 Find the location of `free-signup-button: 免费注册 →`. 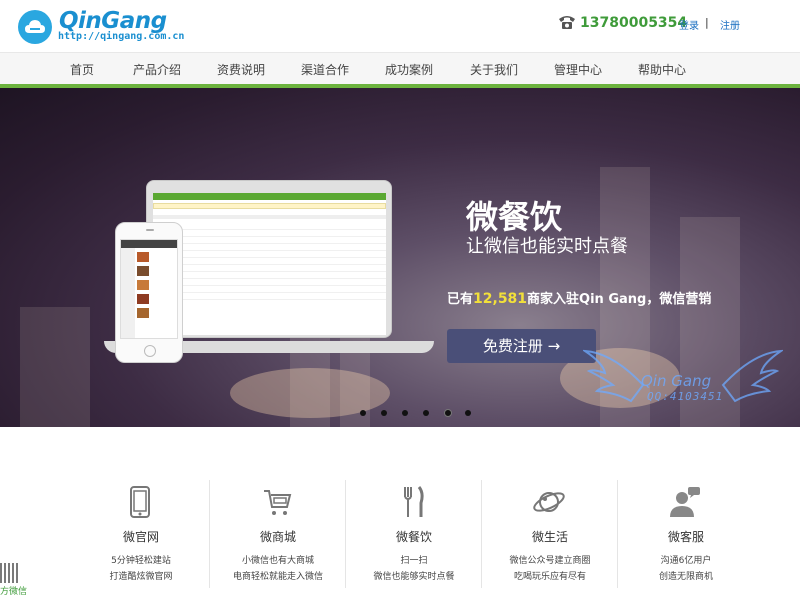

free-signup-button: 免费注册 → is located at coordinates (521, 346).